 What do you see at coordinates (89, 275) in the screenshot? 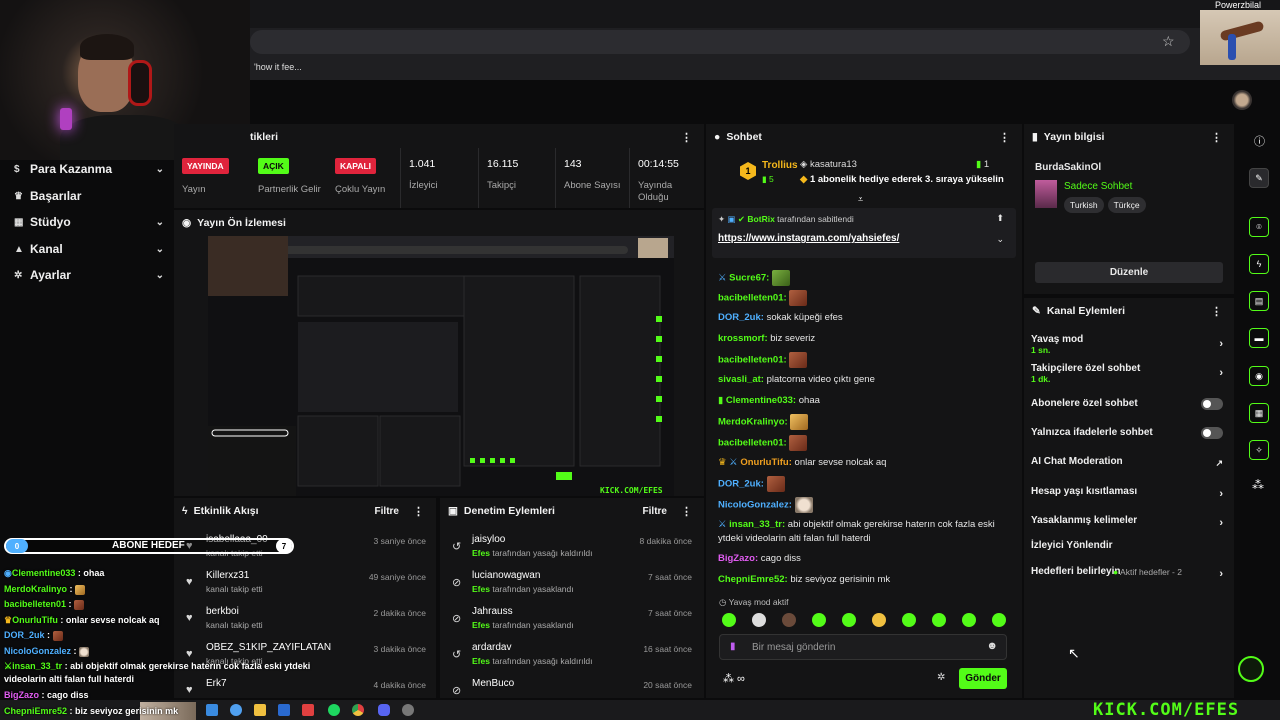
I see `sidebar-item-settings: ✲ Ayarlar ⌄` at bounding box center [89, 275].